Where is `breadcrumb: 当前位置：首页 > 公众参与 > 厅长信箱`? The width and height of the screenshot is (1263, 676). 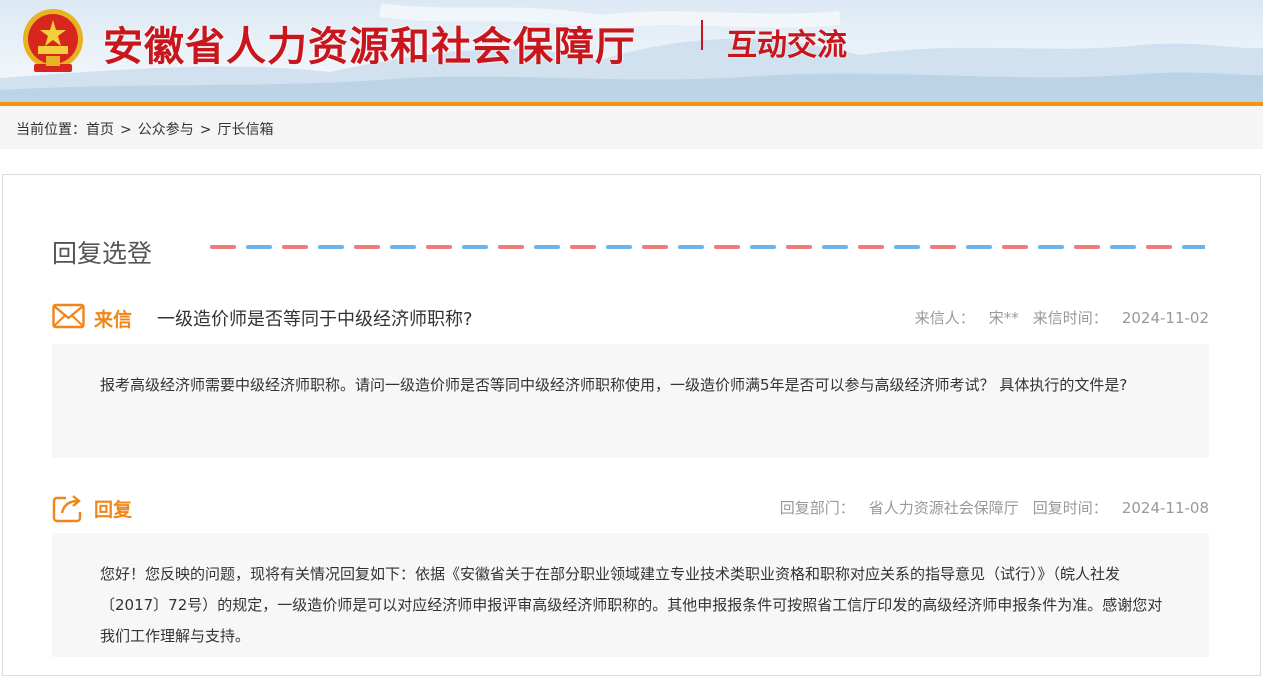 breadcrumb: 当前位置：首页 > 公众参与 > 厅长信箱 is located at coordinates (631, 127).